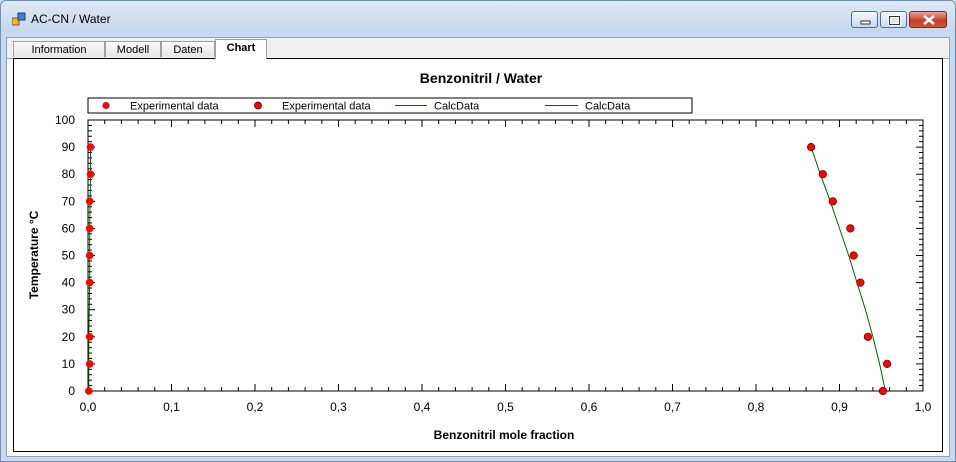  What do you see at coordinates (69, 174) in the screenshot?
I see `y-tick-label: 80` at bounding box center [69, 174].